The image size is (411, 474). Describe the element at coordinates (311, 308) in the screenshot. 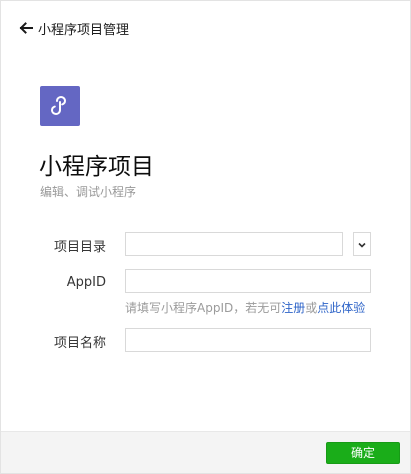

I see `appid-hint-or: 或` at that location.